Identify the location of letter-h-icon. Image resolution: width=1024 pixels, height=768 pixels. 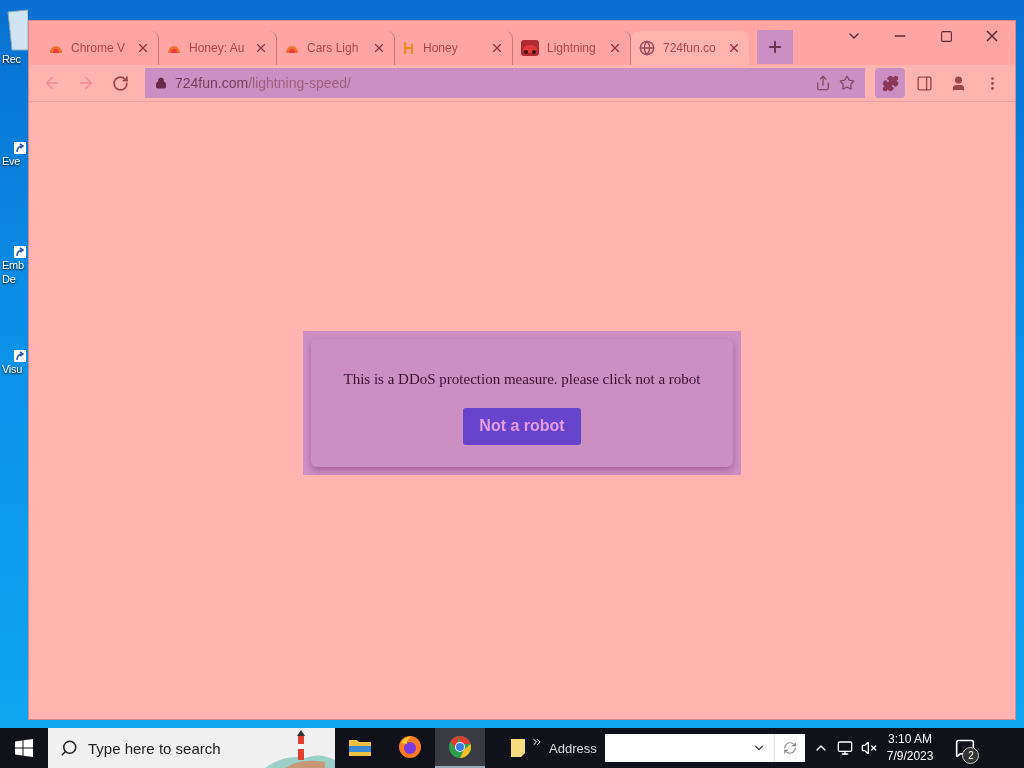
(409, 48).